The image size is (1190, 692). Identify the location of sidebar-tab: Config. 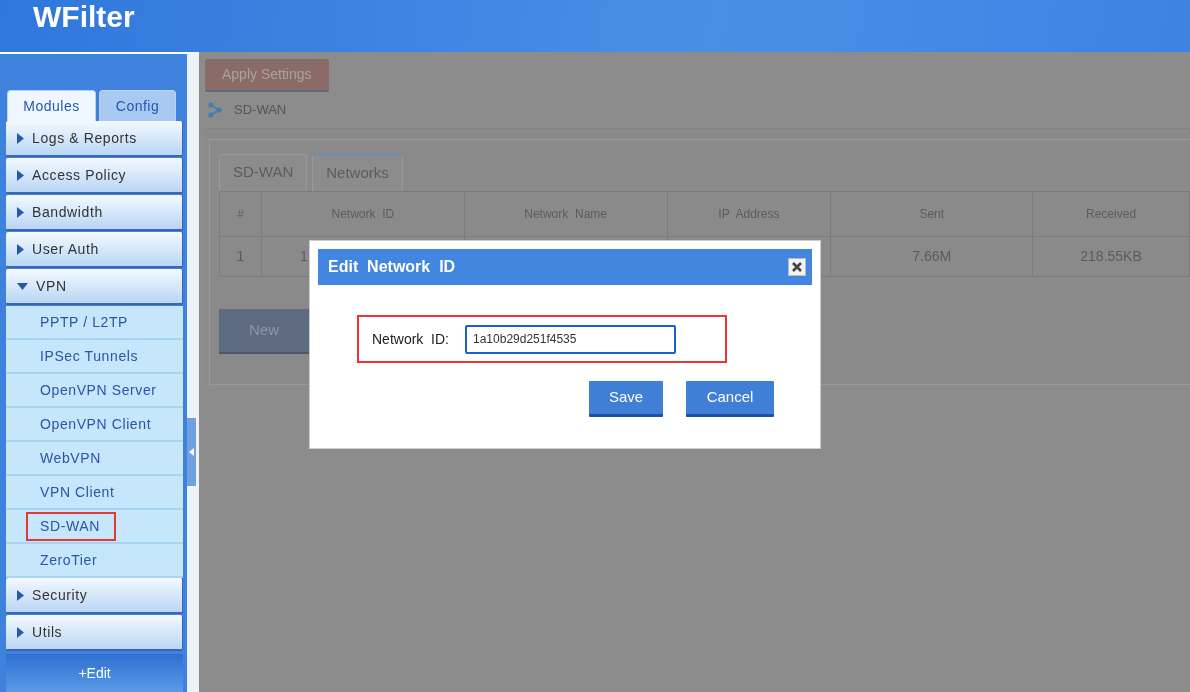
(137, 105).